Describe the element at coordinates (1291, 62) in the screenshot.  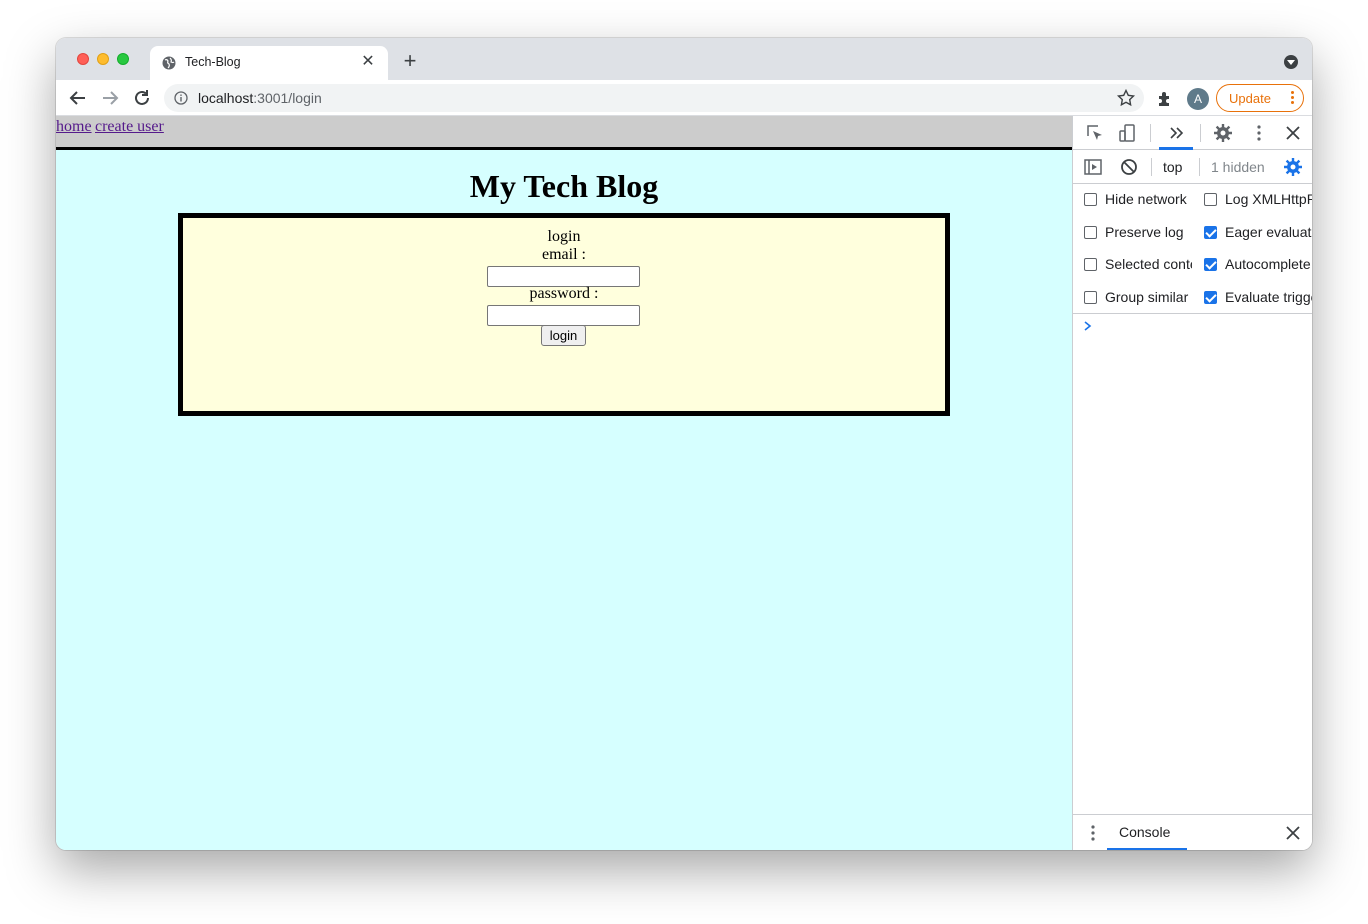
I see `tab-search-icon` at that location.